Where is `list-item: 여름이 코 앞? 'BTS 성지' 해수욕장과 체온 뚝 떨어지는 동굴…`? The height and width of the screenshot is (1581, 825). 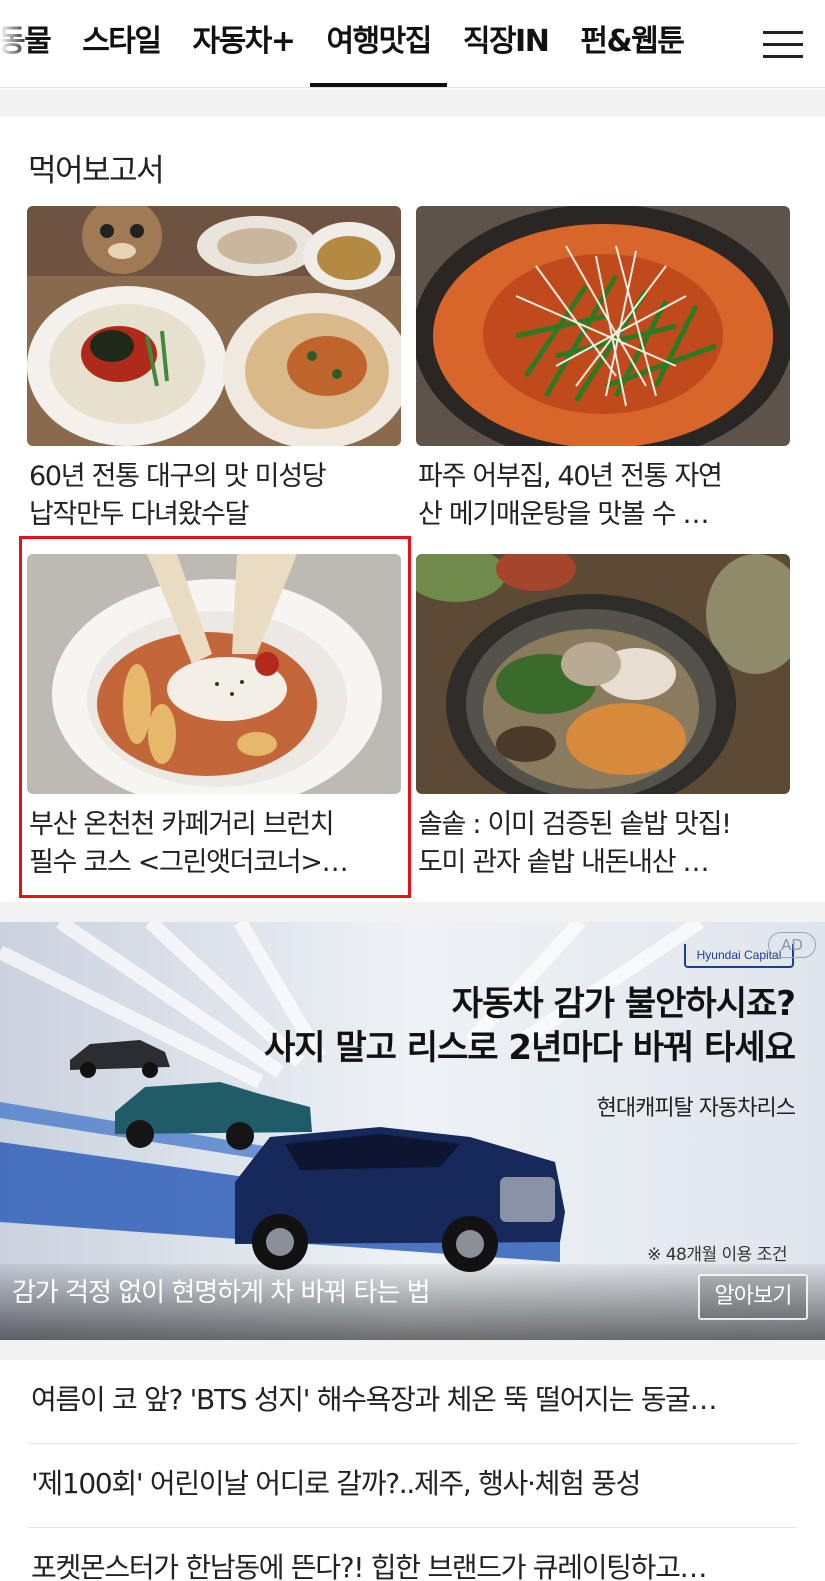
list-item: 여름이 코 앞? 'BTS 성지' 해수욕장과 체온 뚝 떨어지는 동굴… is located at coordinates (412, 1402).